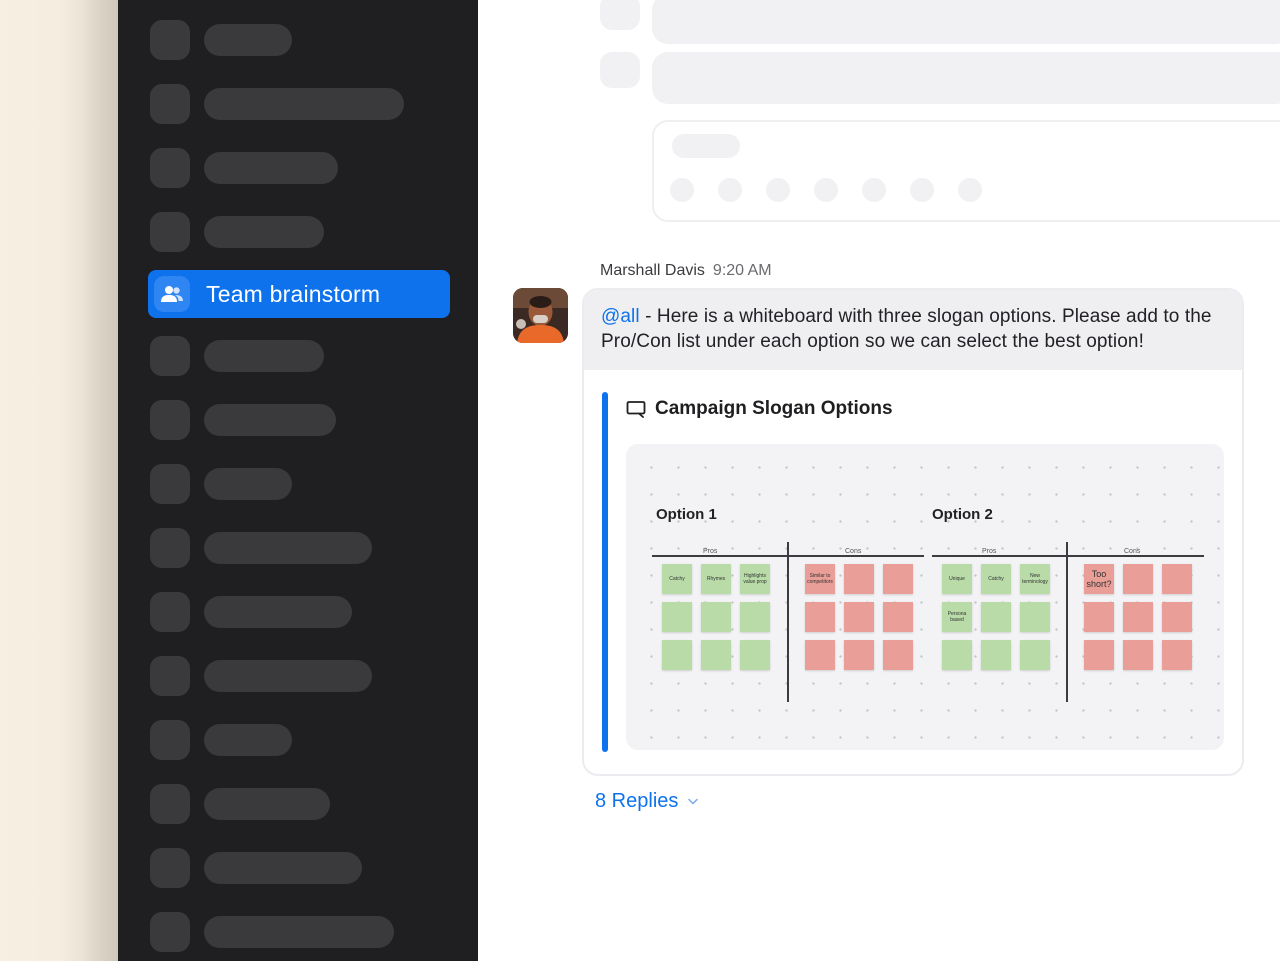 The width and height of the screenshot is (1280, 961). Describe the element at coordinates (620, 70) in the screenshot. I see `message-avatar-placeholder` at that location.